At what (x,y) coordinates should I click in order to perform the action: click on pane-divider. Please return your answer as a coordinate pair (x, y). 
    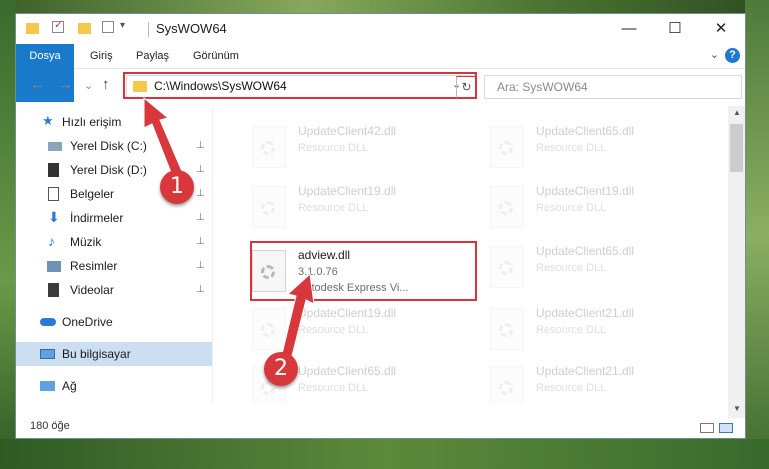
    Looking at the image, I should click on (212, 255).